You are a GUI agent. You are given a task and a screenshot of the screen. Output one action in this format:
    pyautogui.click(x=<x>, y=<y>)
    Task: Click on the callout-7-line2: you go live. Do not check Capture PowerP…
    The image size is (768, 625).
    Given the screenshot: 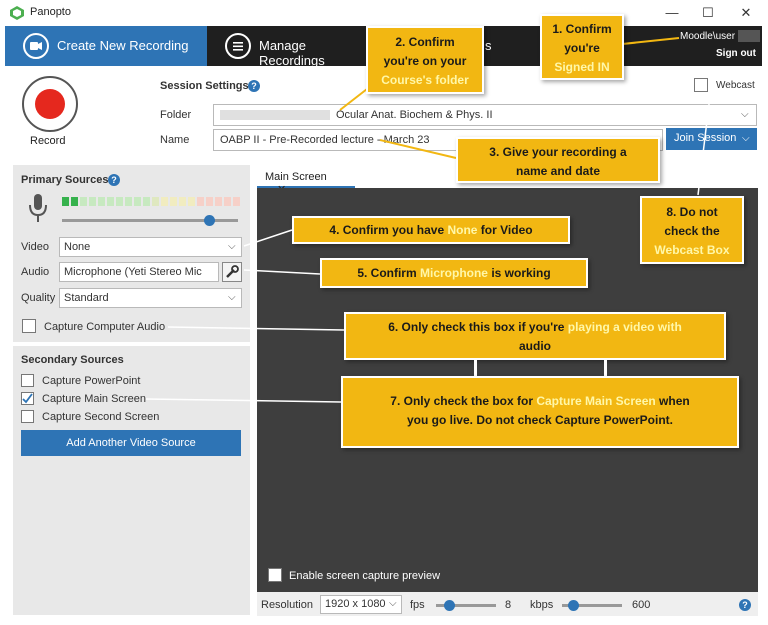 What is the action you would take?
    pyautogui.click(x=540, y=420)
    